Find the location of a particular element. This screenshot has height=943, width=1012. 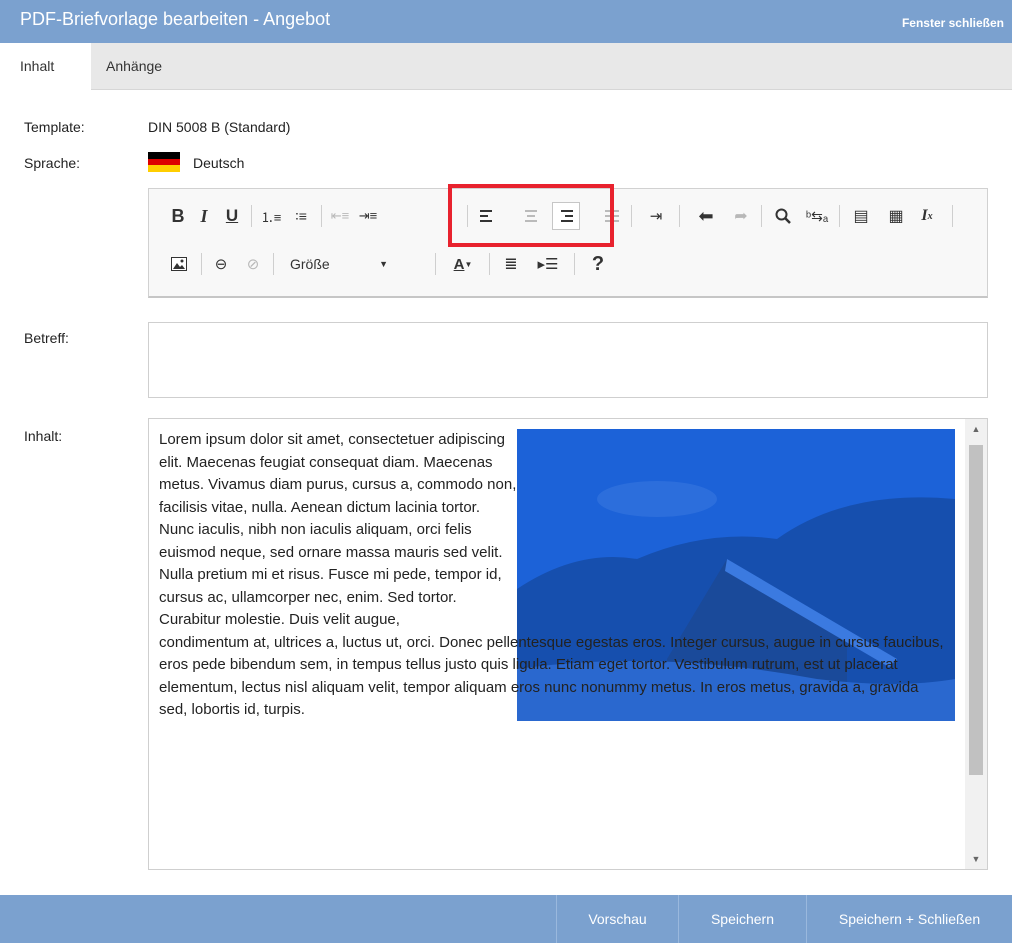

replace-icon: ᵇ⇆ₐ is located at coordinates (817, 216).